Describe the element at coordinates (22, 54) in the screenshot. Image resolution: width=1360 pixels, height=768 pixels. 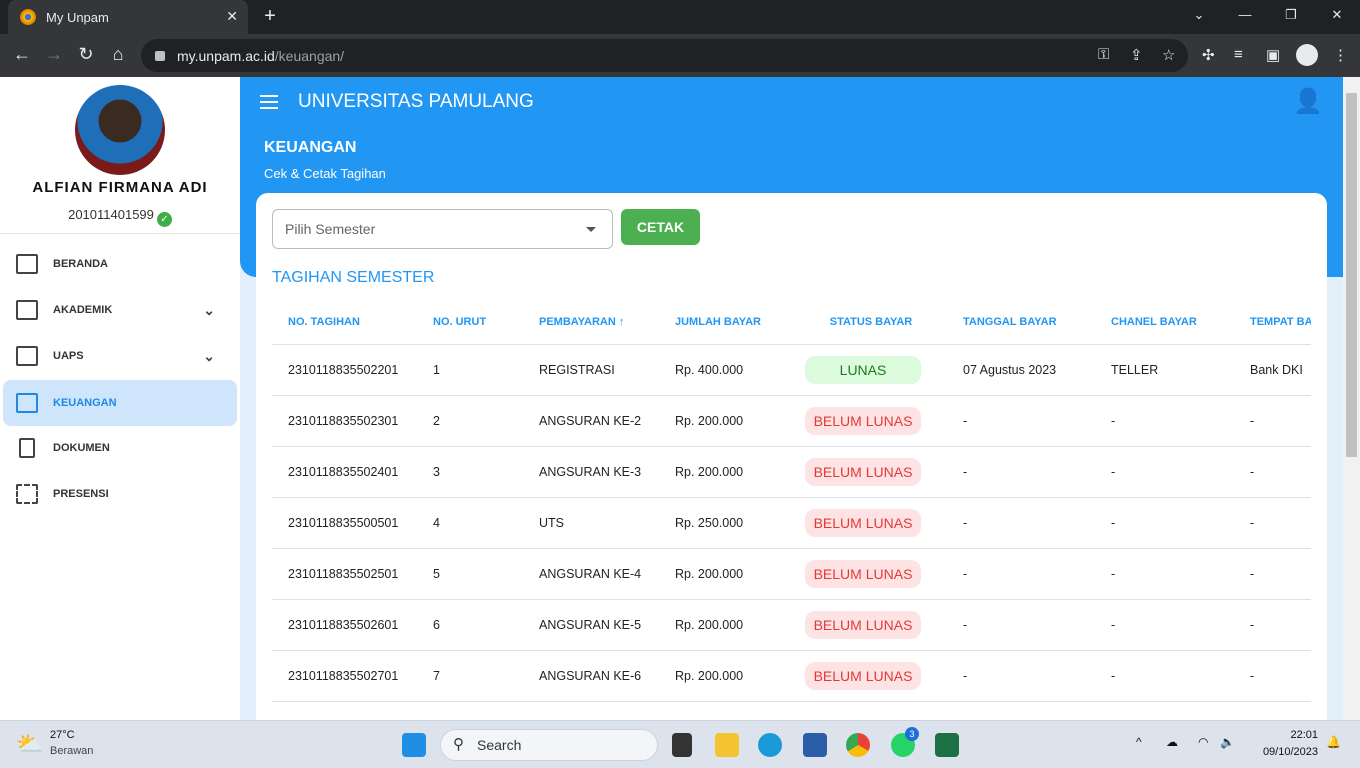
I see `back-icon: ←` at that location.